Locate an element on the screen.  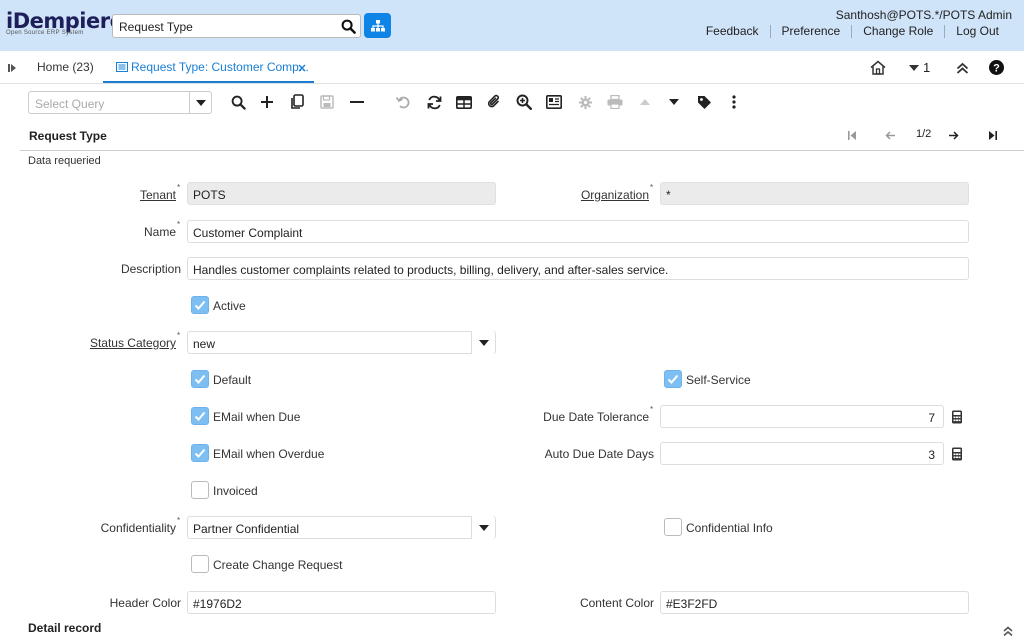
home-icon is located at coordinates (878, 67).